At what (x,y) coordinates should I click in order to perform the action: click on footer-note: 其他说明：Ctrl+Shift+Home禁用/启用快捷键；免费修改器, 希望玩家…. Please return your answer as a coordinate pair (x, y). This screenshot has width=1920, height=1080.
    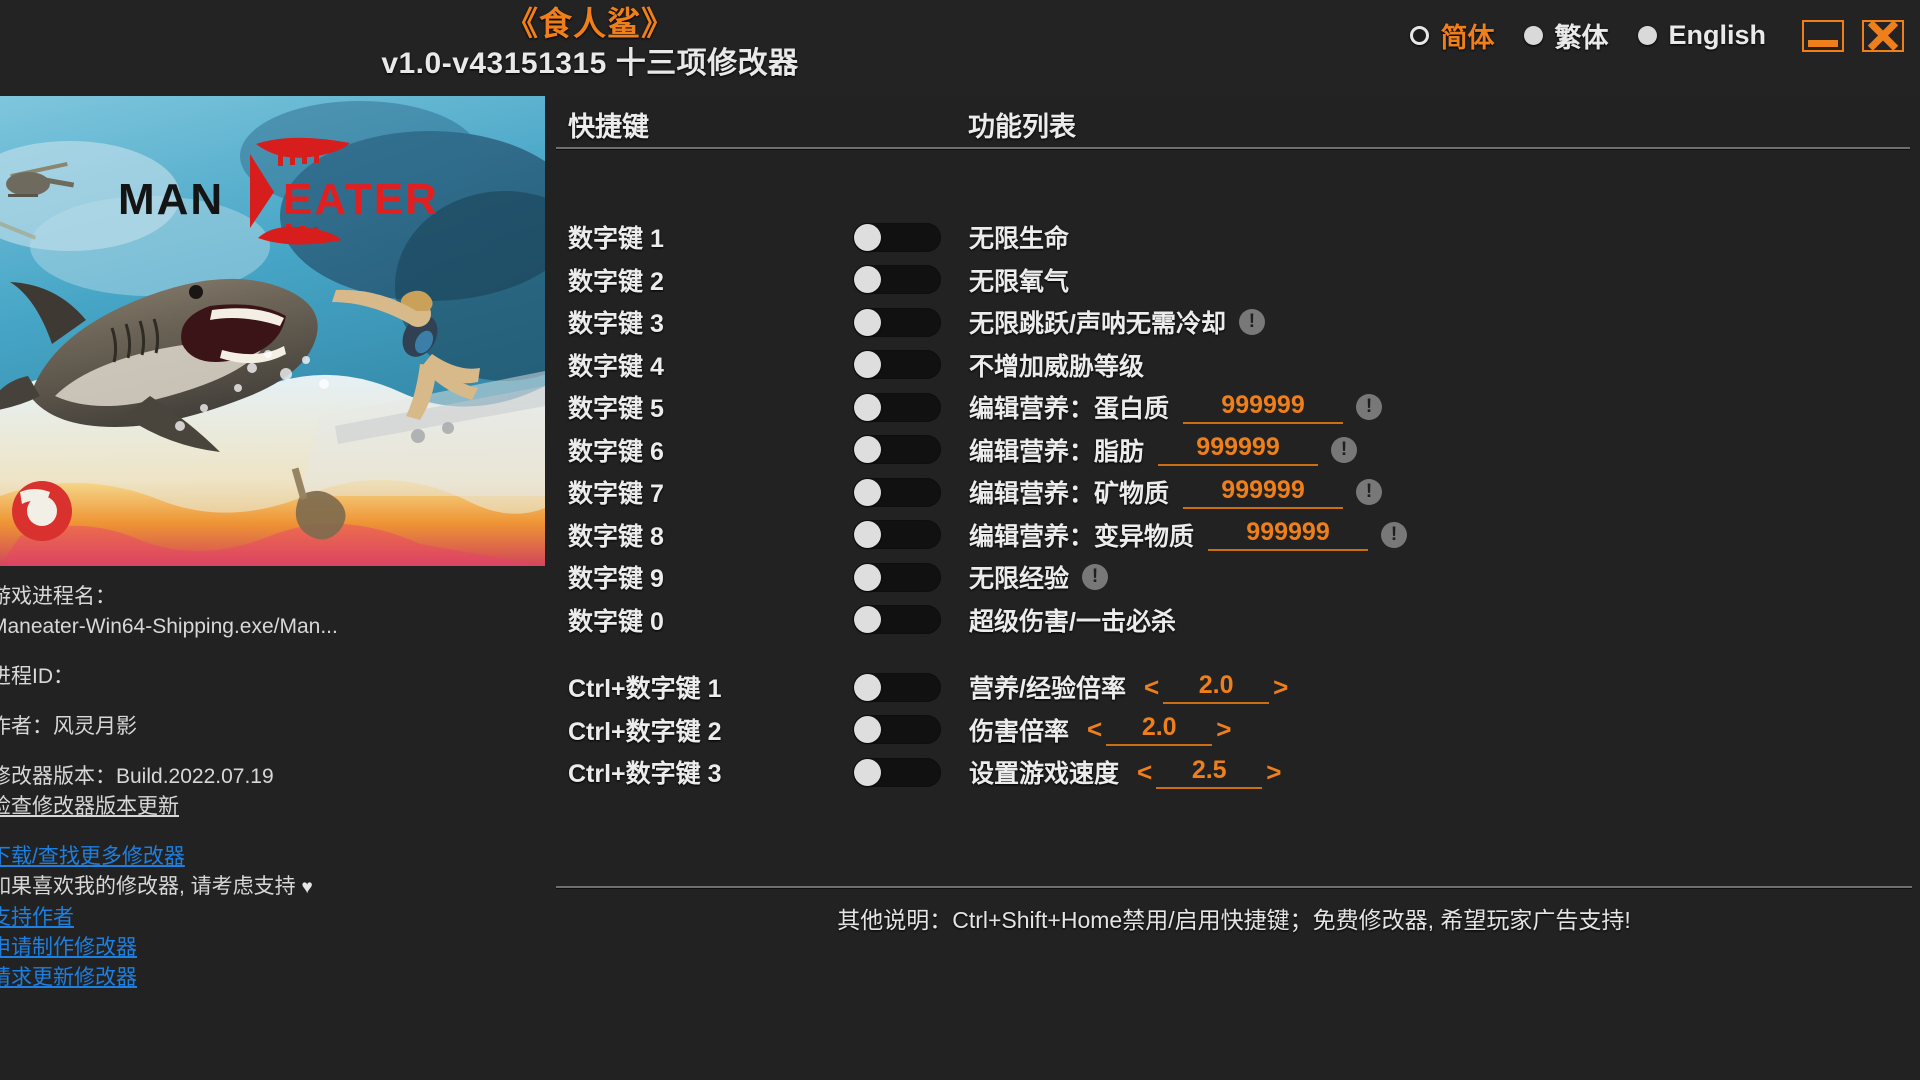
    Looking at the image, I should click on (1234, 920).